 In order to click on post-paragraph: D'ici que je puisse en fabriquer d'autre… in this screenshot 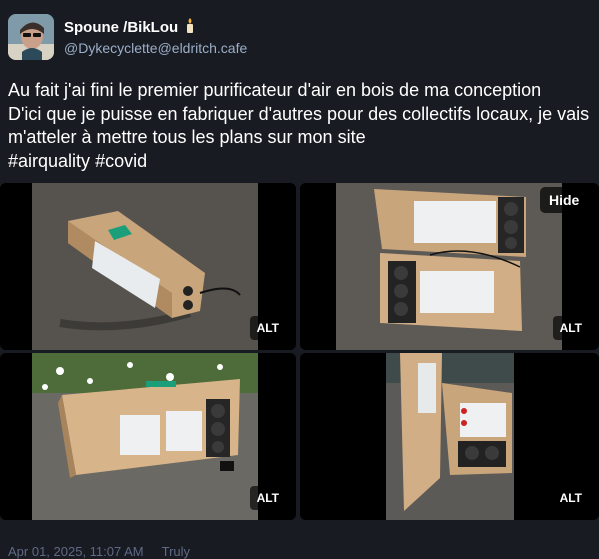, I will do `click(299, 125)`.